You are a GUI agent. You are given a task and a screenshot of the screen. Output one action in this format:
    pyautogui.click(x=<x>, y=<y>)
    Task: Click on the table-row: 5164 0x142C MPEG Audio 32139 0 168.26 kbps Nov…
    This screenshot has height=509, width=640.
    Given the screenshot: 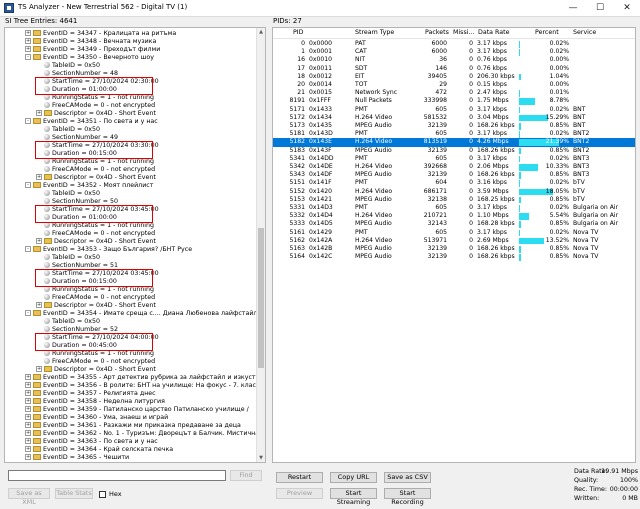 What is the action you would take?
    pyautogui.click(x=454, y=257)
    